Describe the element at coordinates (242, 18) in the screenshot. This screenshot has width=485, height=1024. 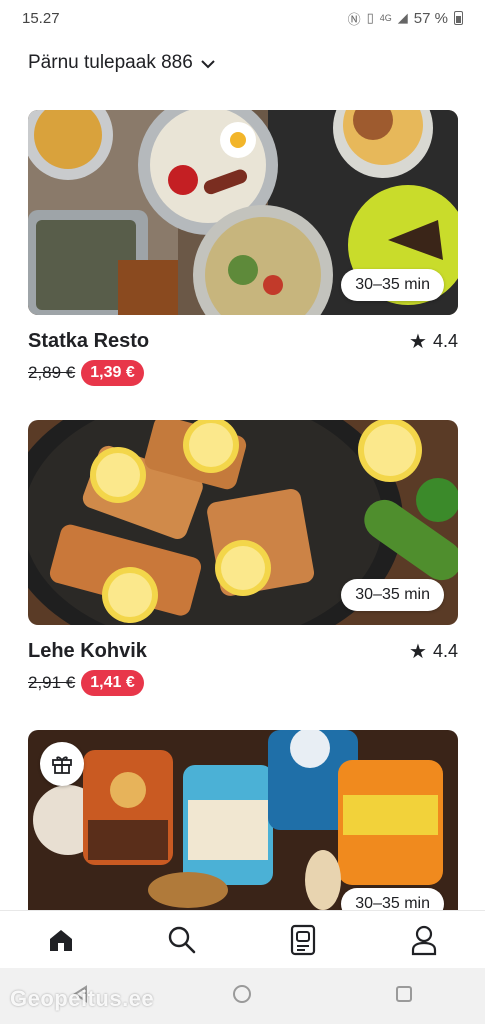
I see `status-bar: 15.27 Ⓝ ▯ 4G ◢ 57 %` at that location.